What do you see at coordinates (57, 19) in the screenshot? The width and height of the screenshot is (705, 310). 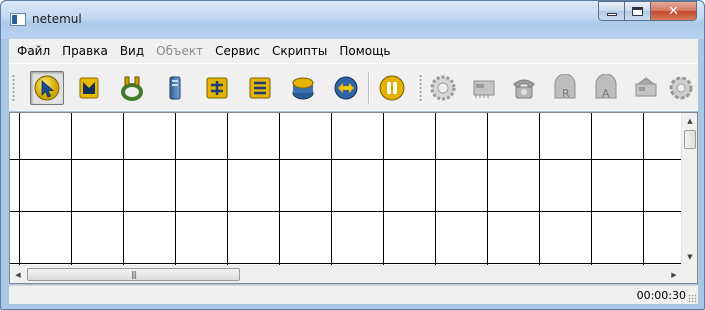 I see `window-title: netemul` at bounding box center [57, 19].